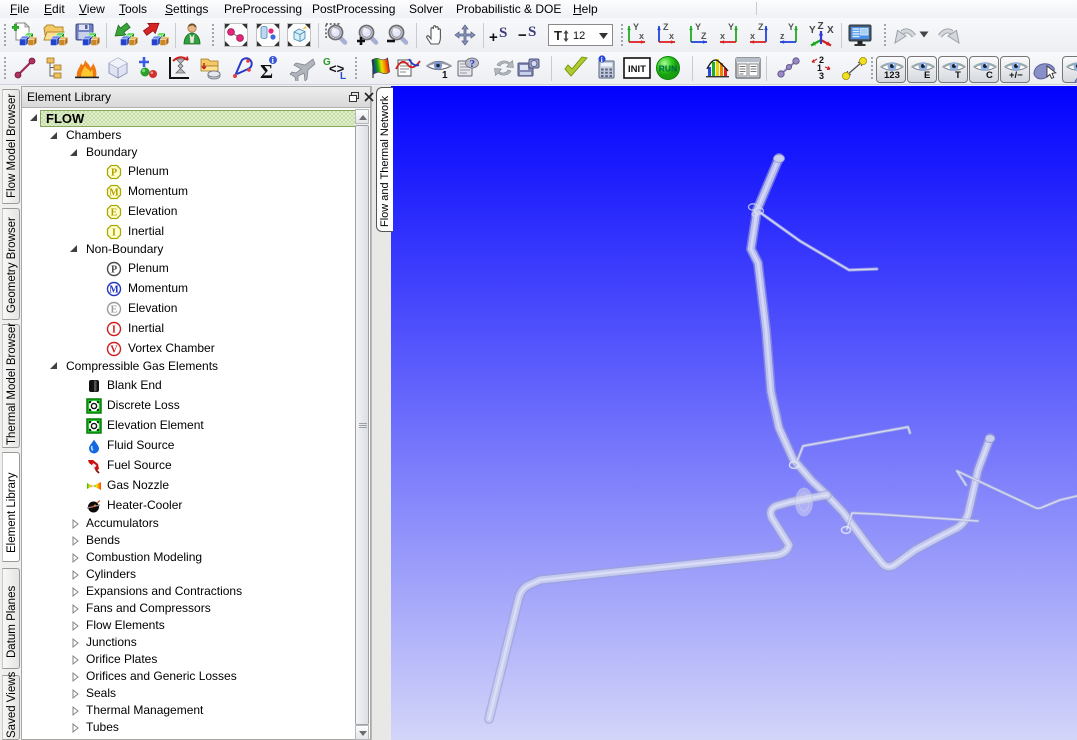 The height and width of the screenshot is (740, 1077). What do you see at coordinates (668, 69) in the screenshot?
I see `svg-text: RUN` at bounding box center [668, 69].